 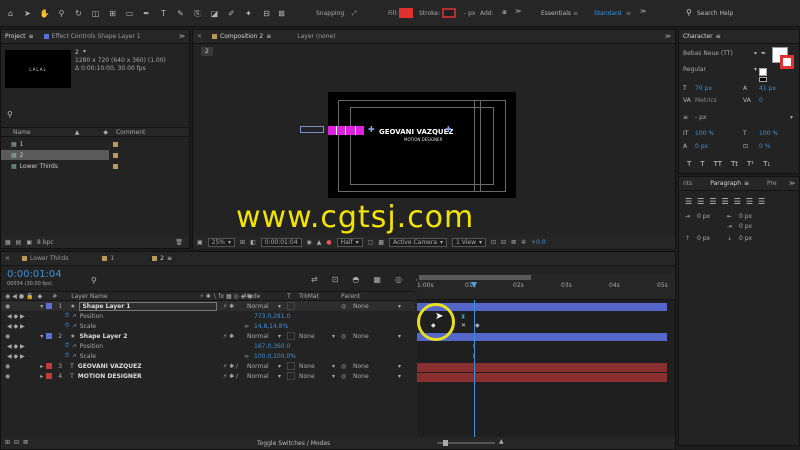 What do you see at coordinates (702, 164) in the screenshot?
I see `faux-italic-button: T` at bounding box center [702, 164].